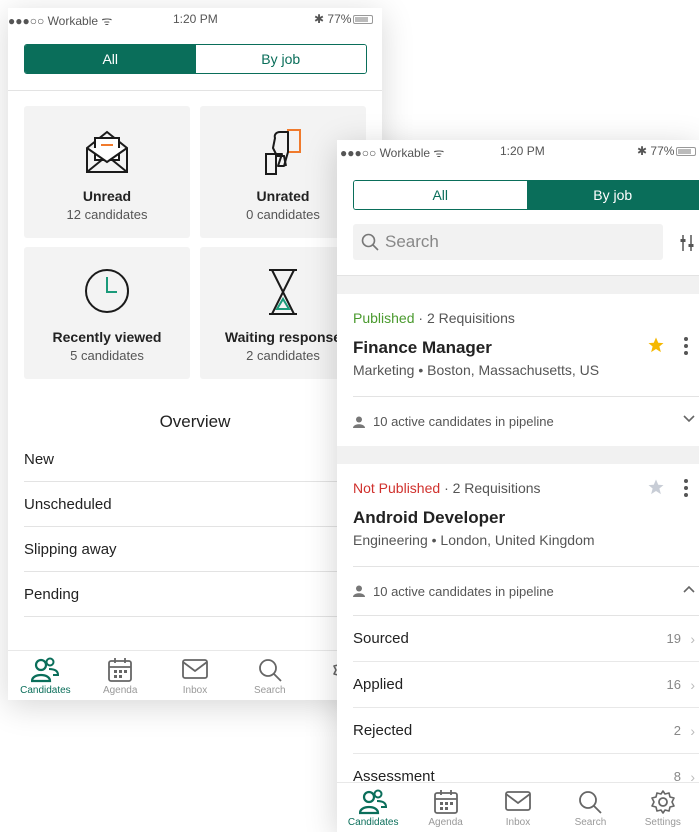 This screenshot has width=699, height=832. I want to click on star-empty-icon, so click(656, 487).